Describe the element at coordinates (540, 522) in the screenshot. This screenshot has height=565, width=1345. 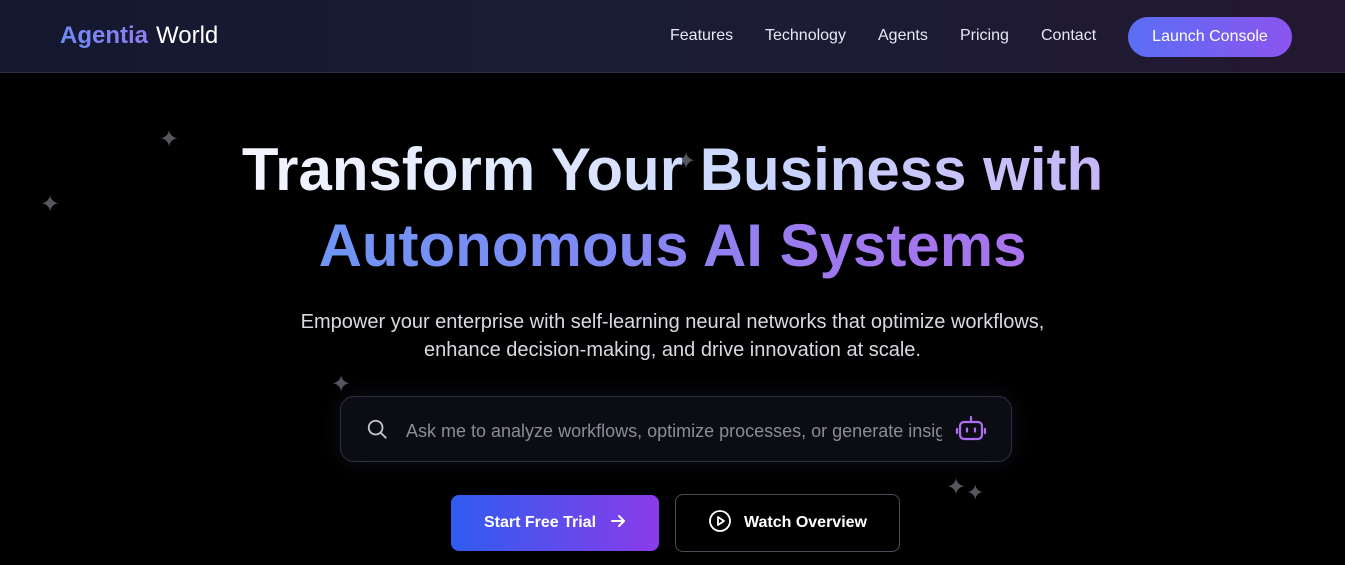
I see `start-free-trial-label: Start Free Trial` at that location.